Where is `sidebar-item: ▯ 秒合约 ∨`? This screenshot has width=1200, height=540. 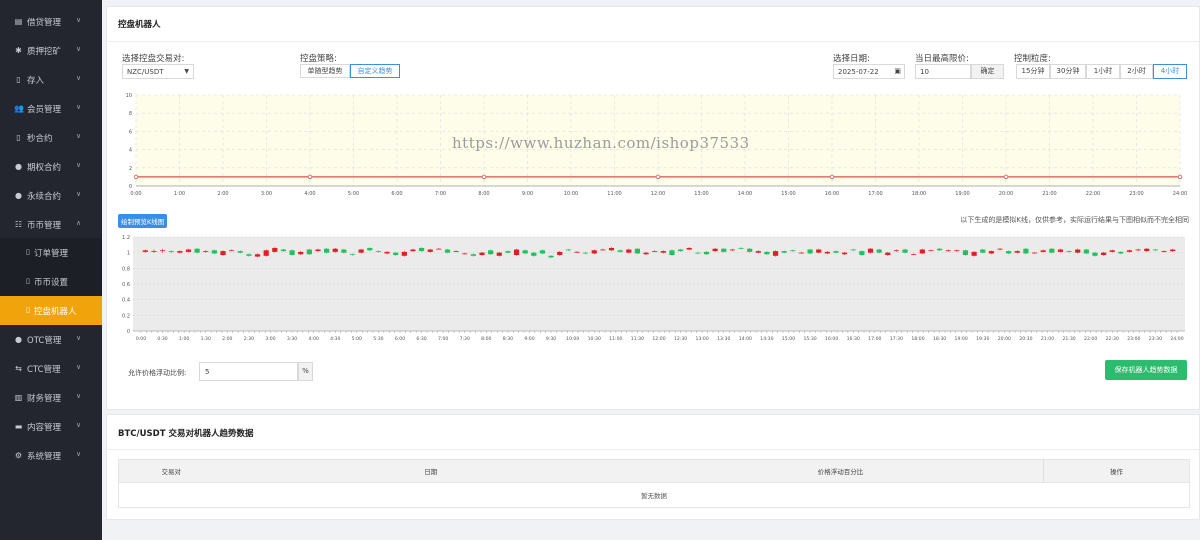 sidebar-item: ▯ 秒合约 ∨ is located at coordinates (51, 137).